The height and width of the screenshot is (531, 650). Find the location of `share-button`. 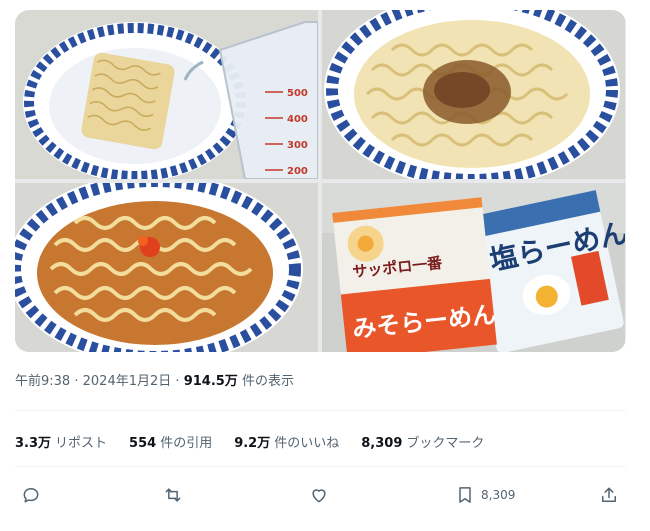

share-button is located at coordinates (609, 495).